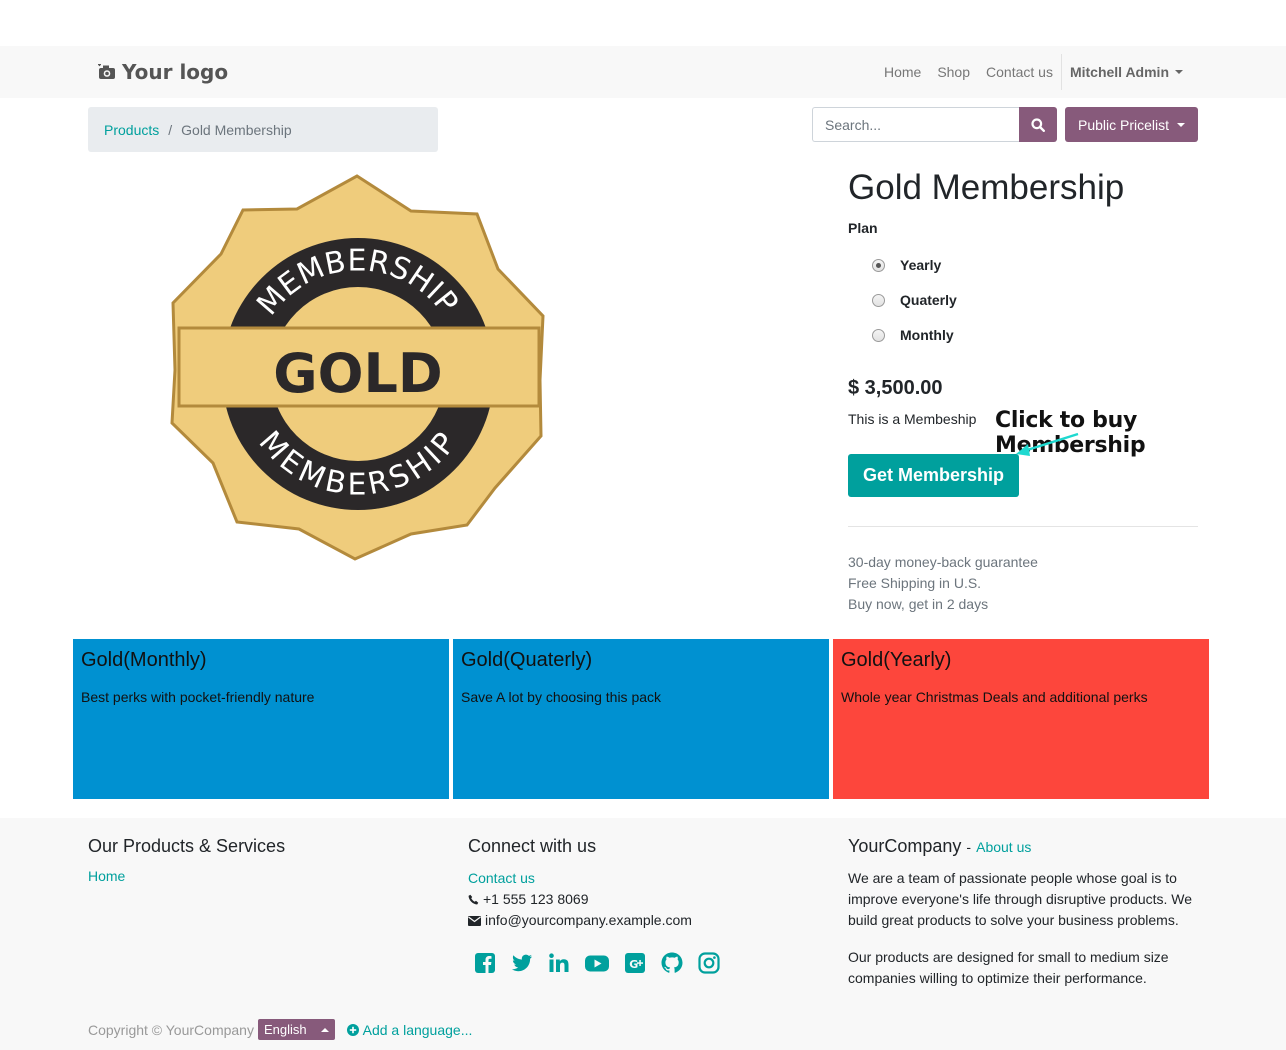 Image resolution: width=1286 pixels, height=1050 pixels. What do you see at coordinates (912, 419) in the screenshot?
I see `product-description: This is a Membeship` at bounding box center [912, 419].